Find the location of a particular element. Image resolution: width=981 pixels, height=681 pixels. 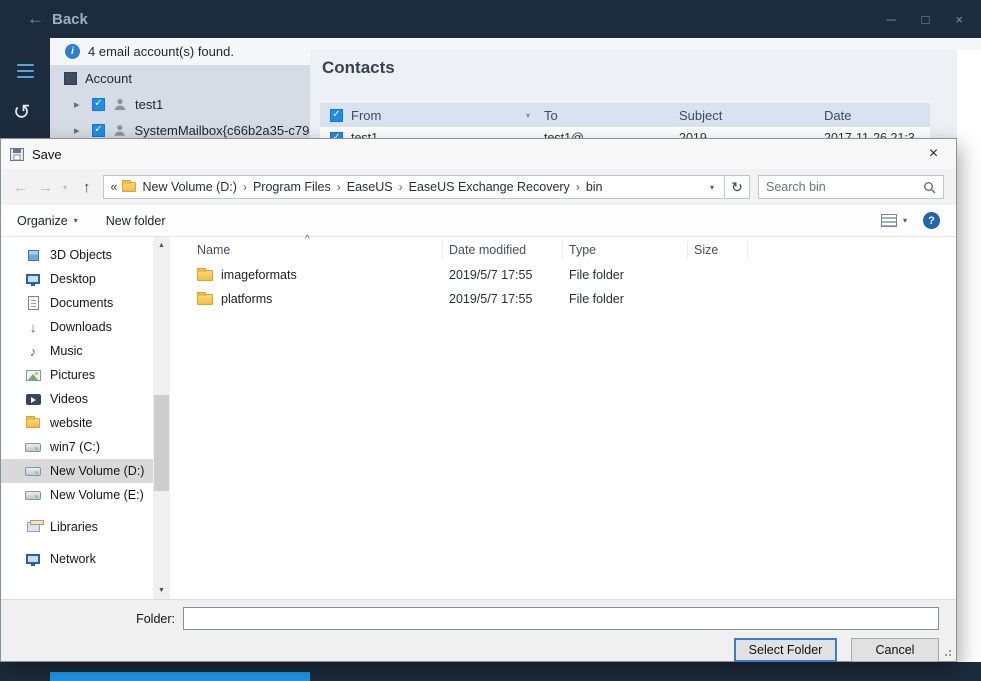

address-dropdown-icon: ▾ is located at coordinates (712, 187).